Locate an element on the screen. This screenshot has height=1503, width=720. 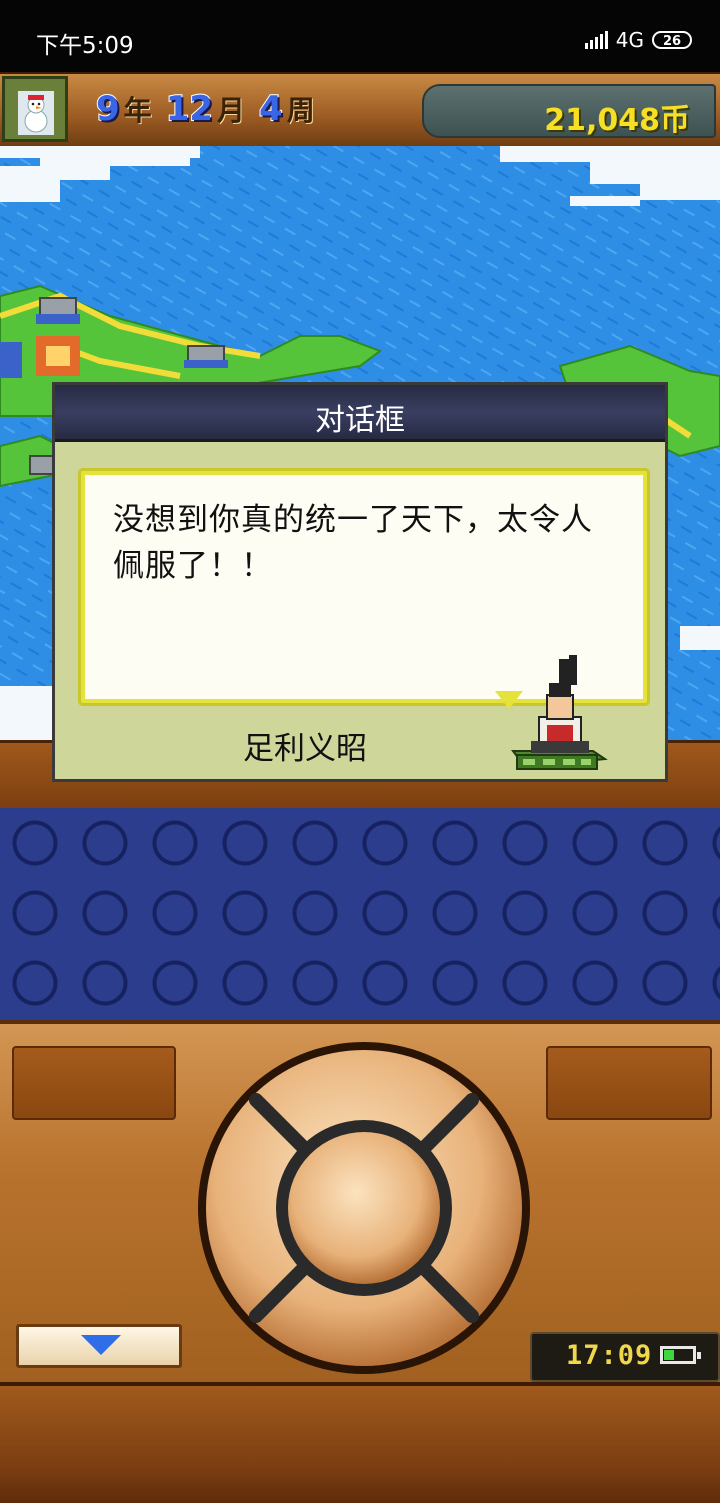
bottom-wood-panel is located at coordinates (360, 1442).